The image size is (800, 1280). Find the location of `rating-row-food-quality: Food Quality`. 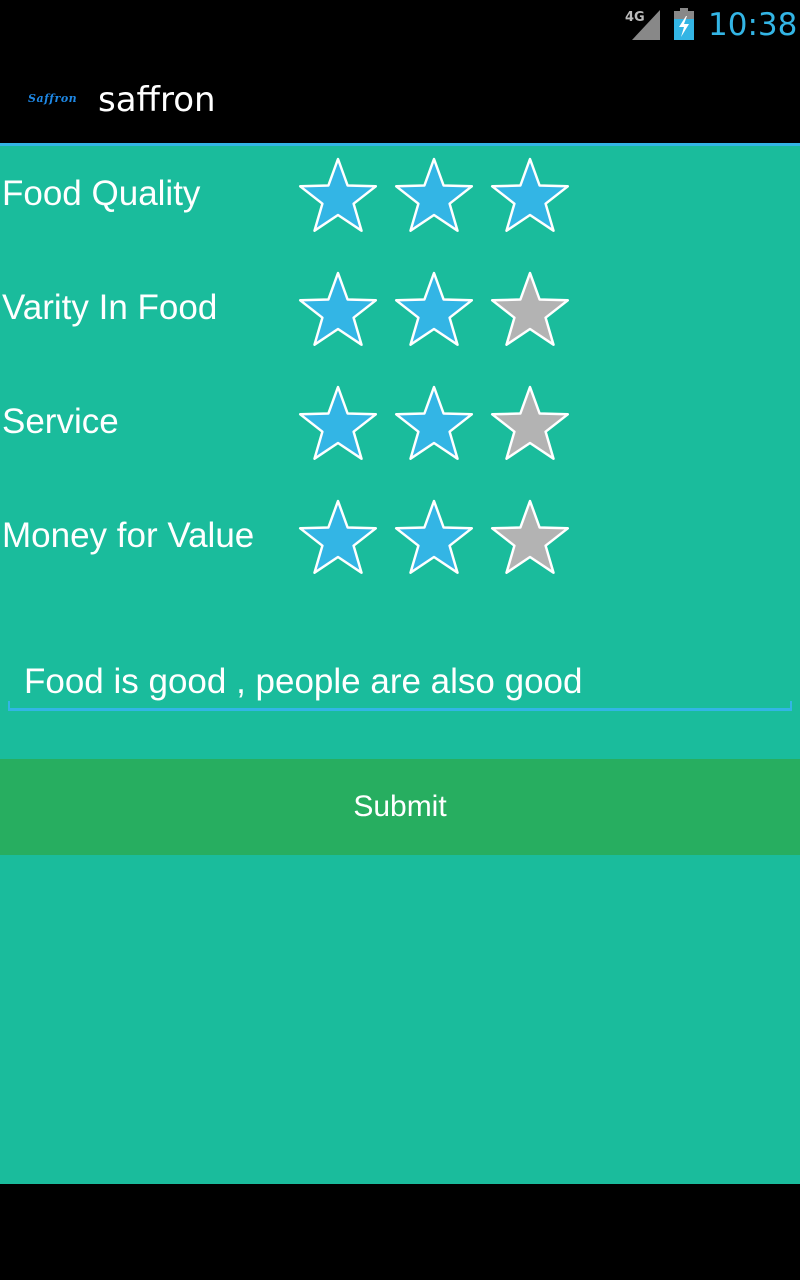

rating-row-food-quality: Food Quality is located at coordinates (400, 191).